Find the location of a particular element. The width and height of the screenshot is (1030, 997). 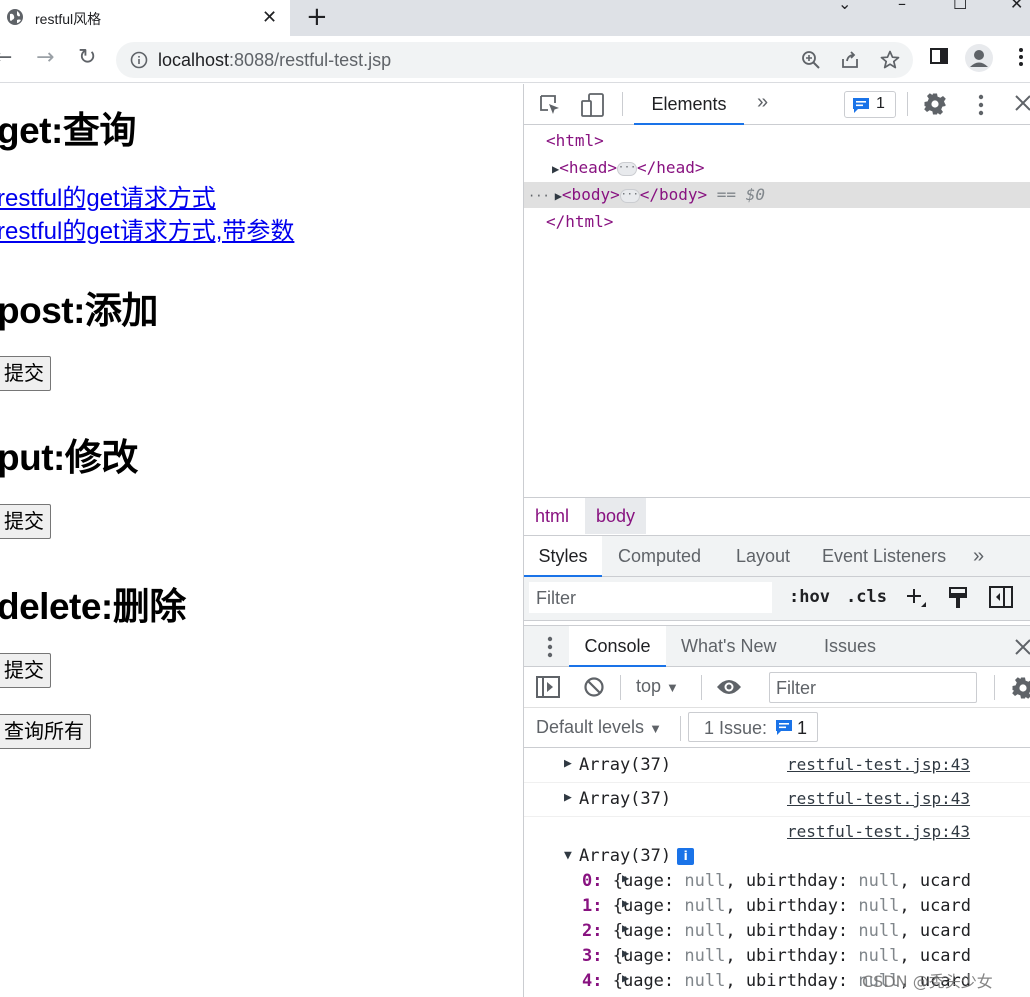

heading-post: post:添加 is located at coordinates (79, 310).